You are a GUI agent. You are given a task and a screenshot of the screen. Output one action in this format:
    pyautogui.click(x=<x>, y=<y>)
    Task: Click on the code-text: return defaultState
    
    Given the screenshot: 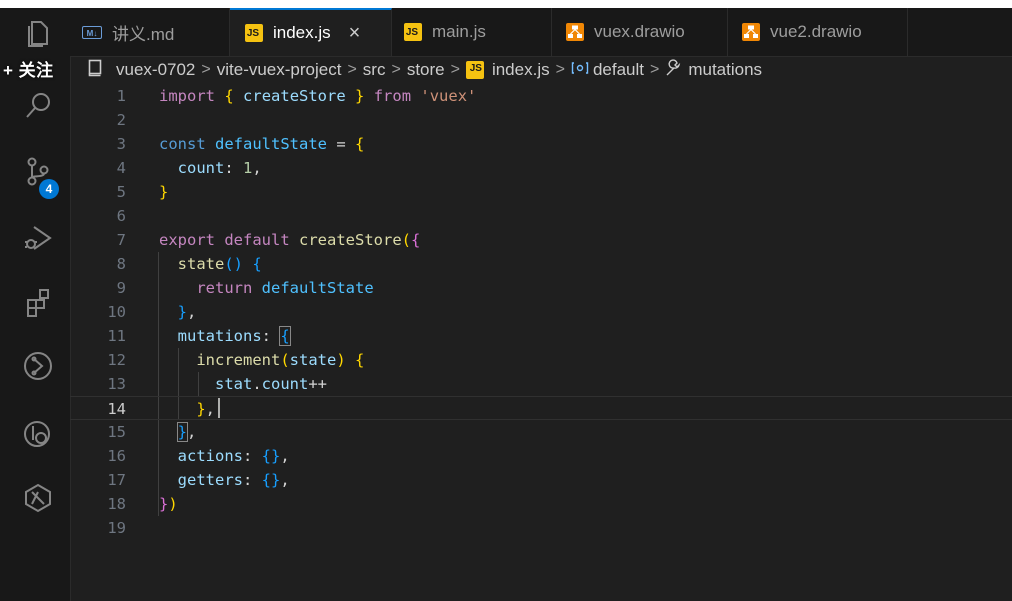 What is the action you would take?
    pyautogui.click(x=266, y=288)
    